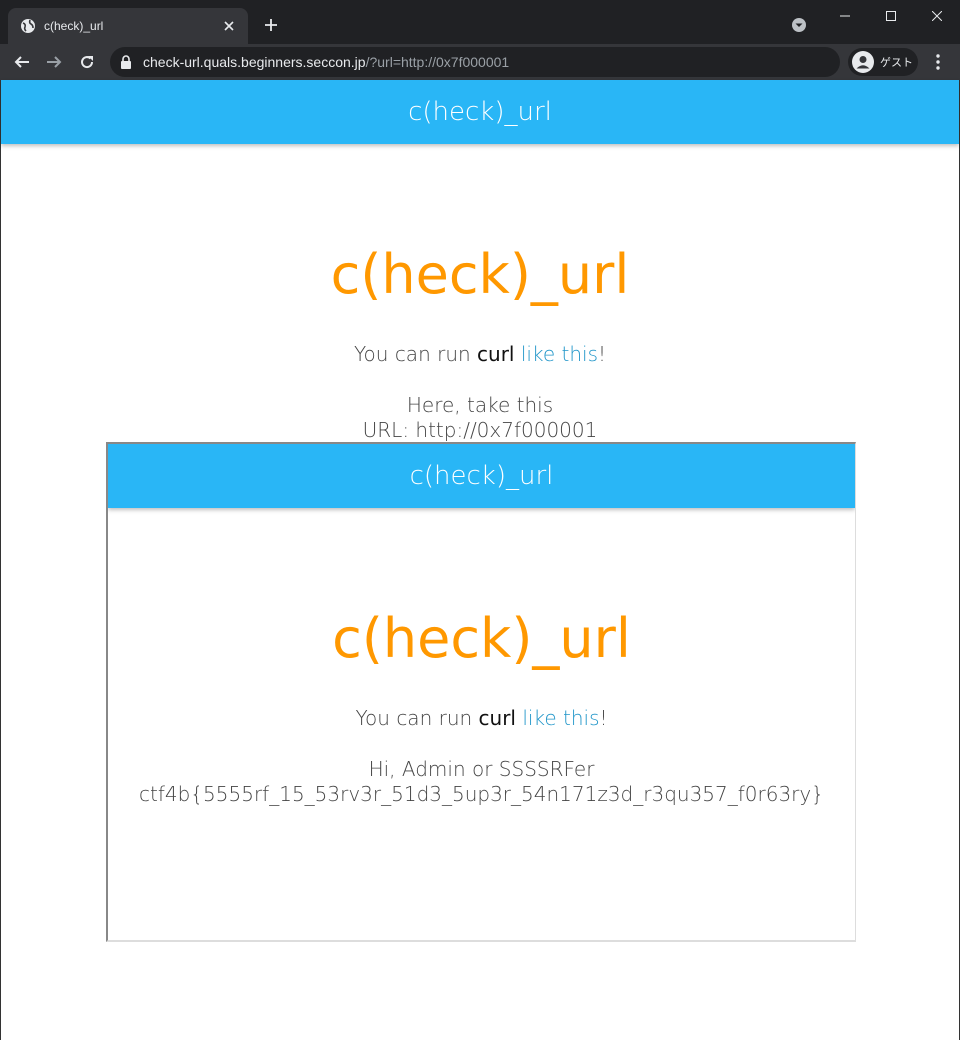 This screenshot has width=960, height=1040. I want to click on browser-titlebar: c(heck)_url, so click(480, 22).